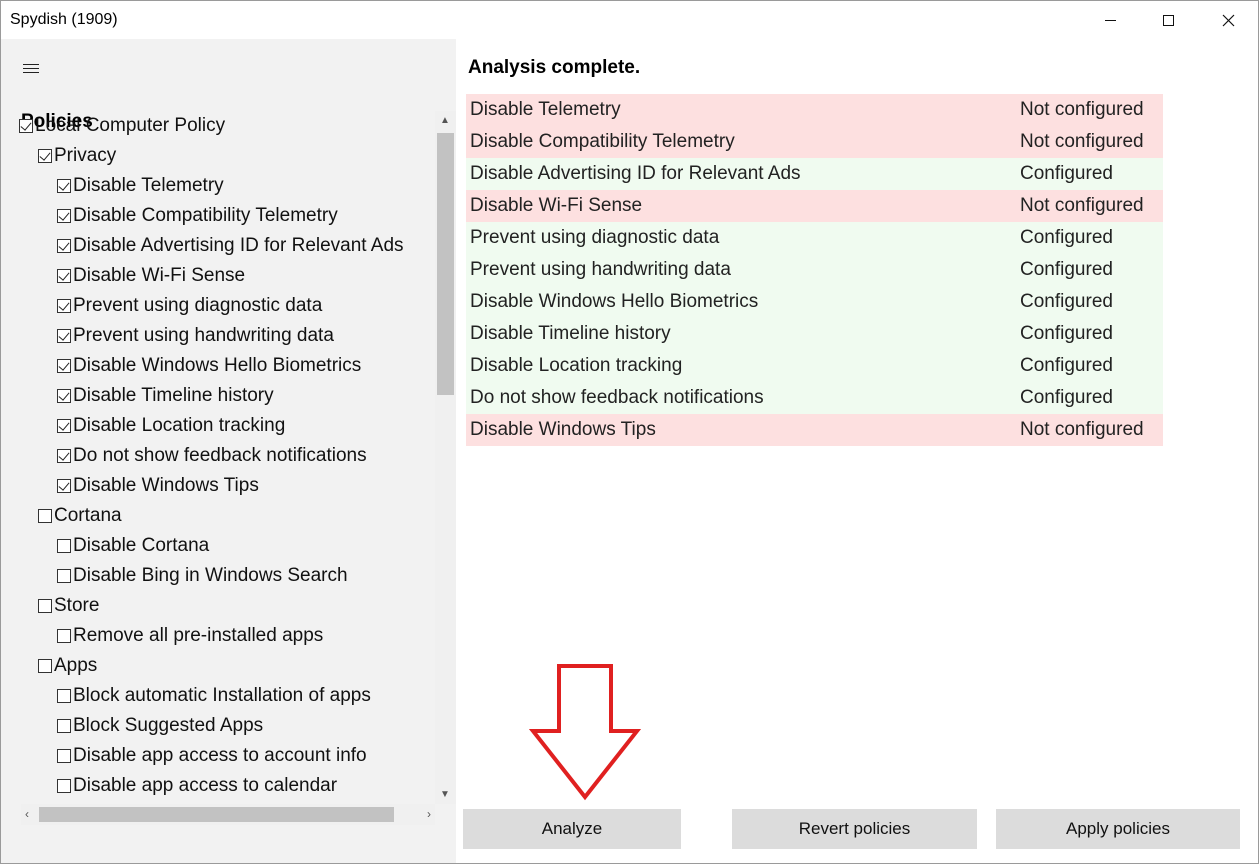 The image size is (1259, 864). Describe the element at coordinates (572, 829) in the screenshot. I see `analyze-button: Analyze` at that location.